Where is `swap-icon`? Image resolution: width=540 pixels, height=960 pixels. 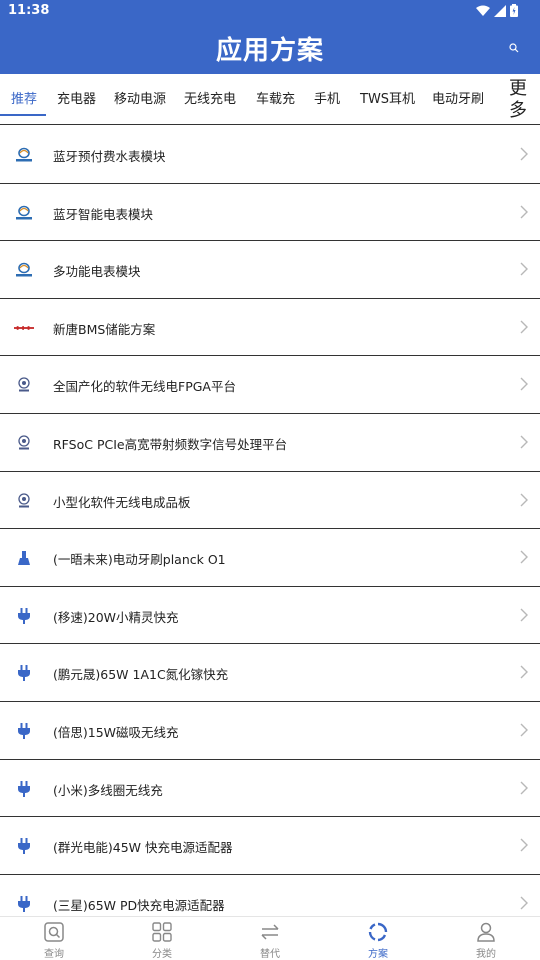 swap-icon is located at coordinates (270, 931).